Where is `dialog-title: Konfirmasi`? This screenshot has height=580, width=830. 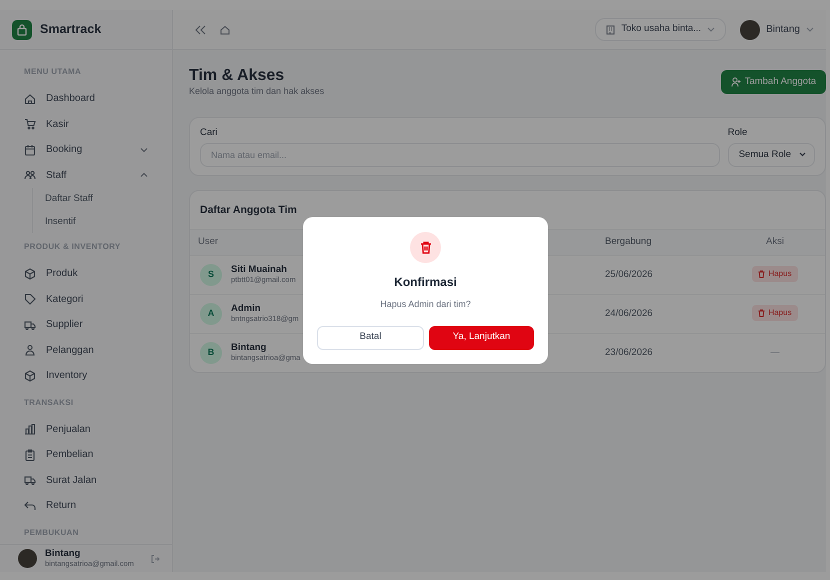
dialog-title: Konfirmasi is located at coordinates (425, 282).